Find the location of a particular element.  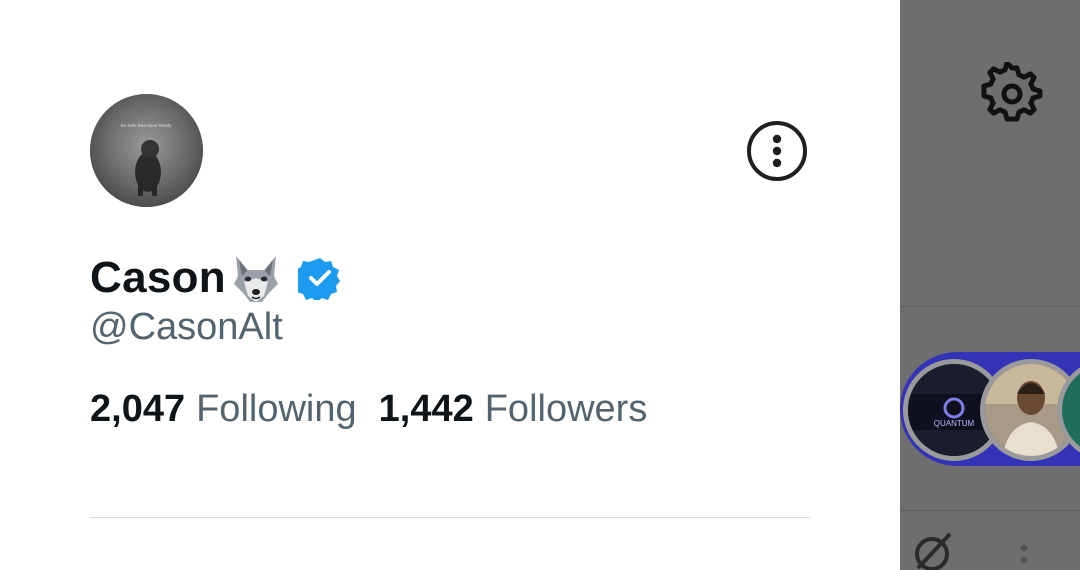

following-link: 2,047 Following is located at coordinates (223, 409).